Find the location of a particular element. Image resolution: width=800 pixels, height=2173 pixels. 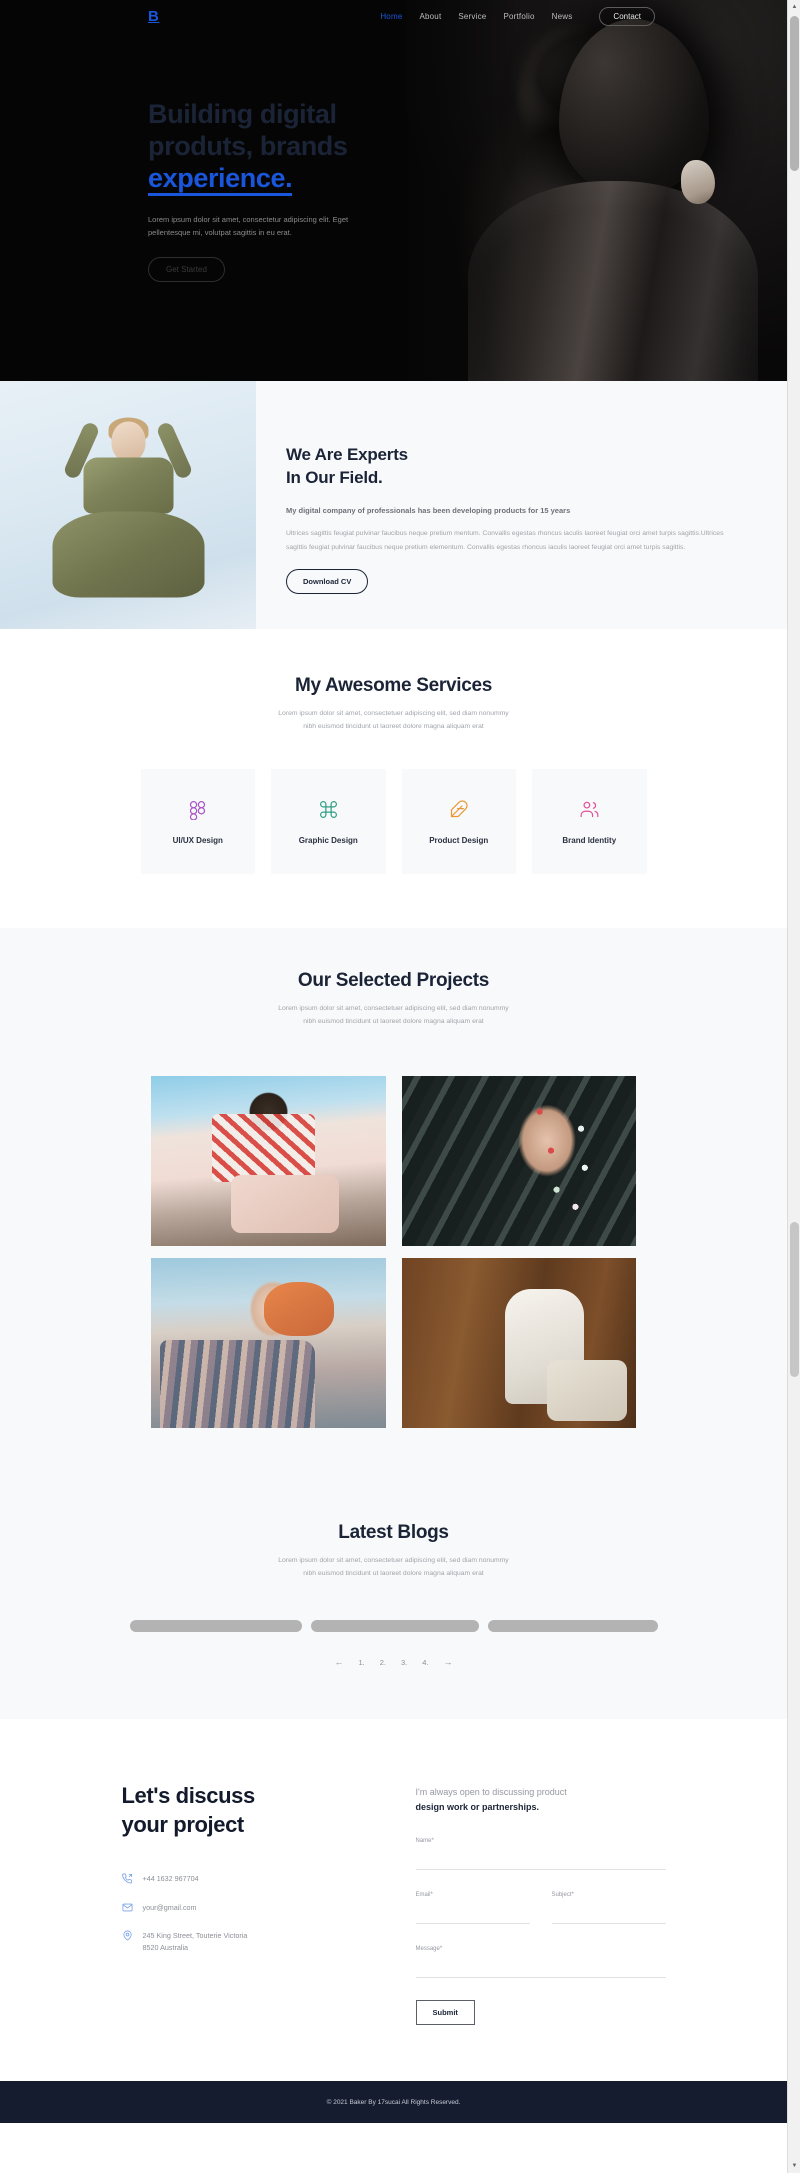

download-cv-button: Download CV is located at coordinates (327, 581).